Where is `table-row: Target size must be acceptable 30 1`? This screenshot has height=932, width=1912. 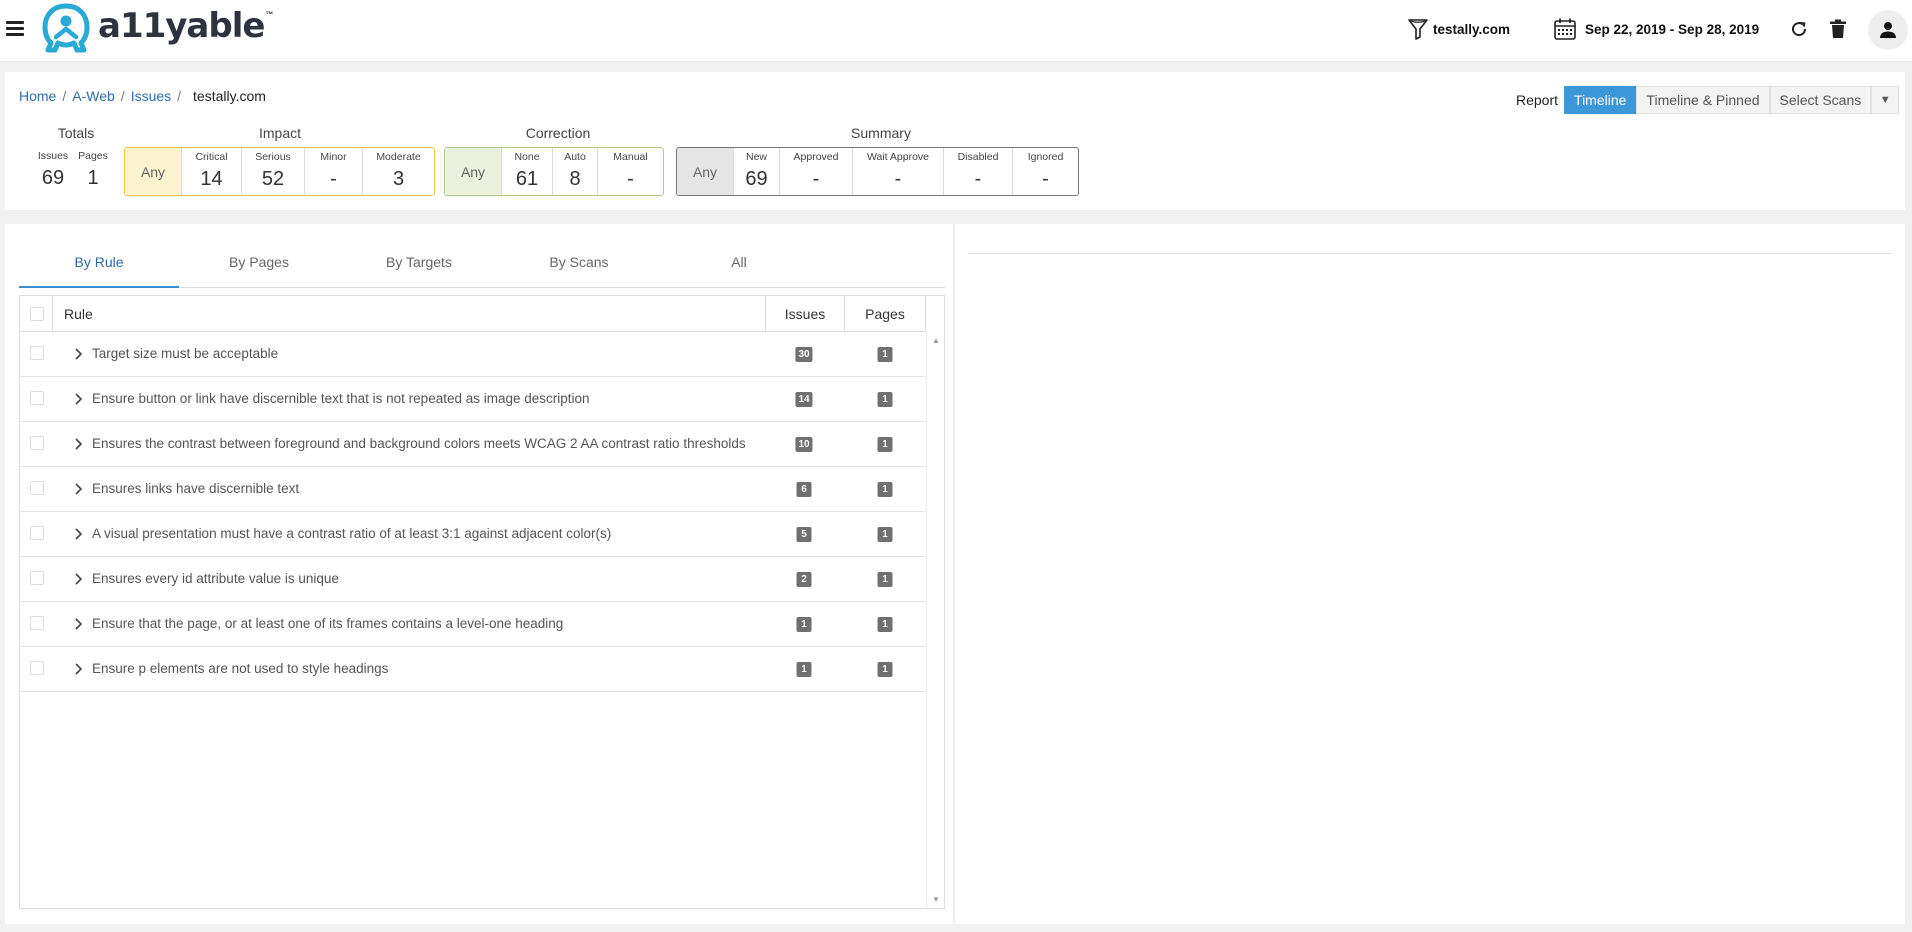 table-row: Target size must be acceptable 30 1 is located at coordinates (473, 354).